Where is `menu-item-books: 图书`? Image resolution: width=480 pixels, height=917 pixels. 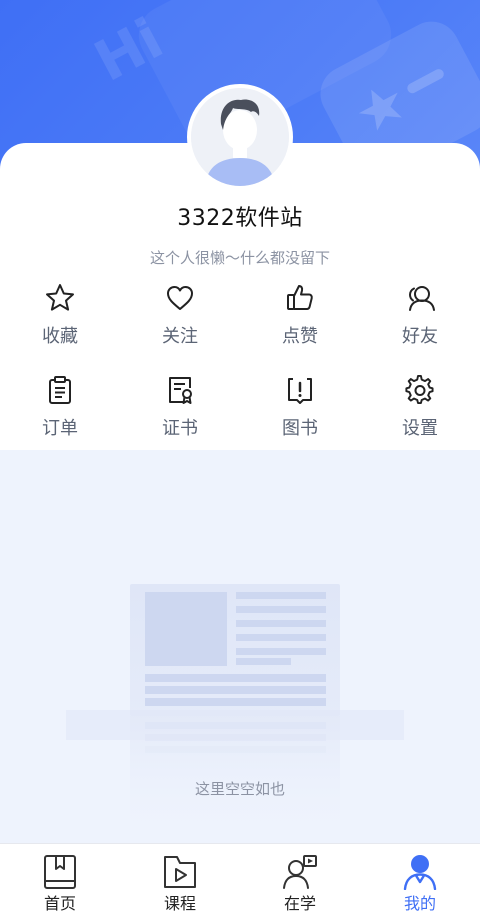
menu-item-books: 图书 is located at coordinates (300, 412).